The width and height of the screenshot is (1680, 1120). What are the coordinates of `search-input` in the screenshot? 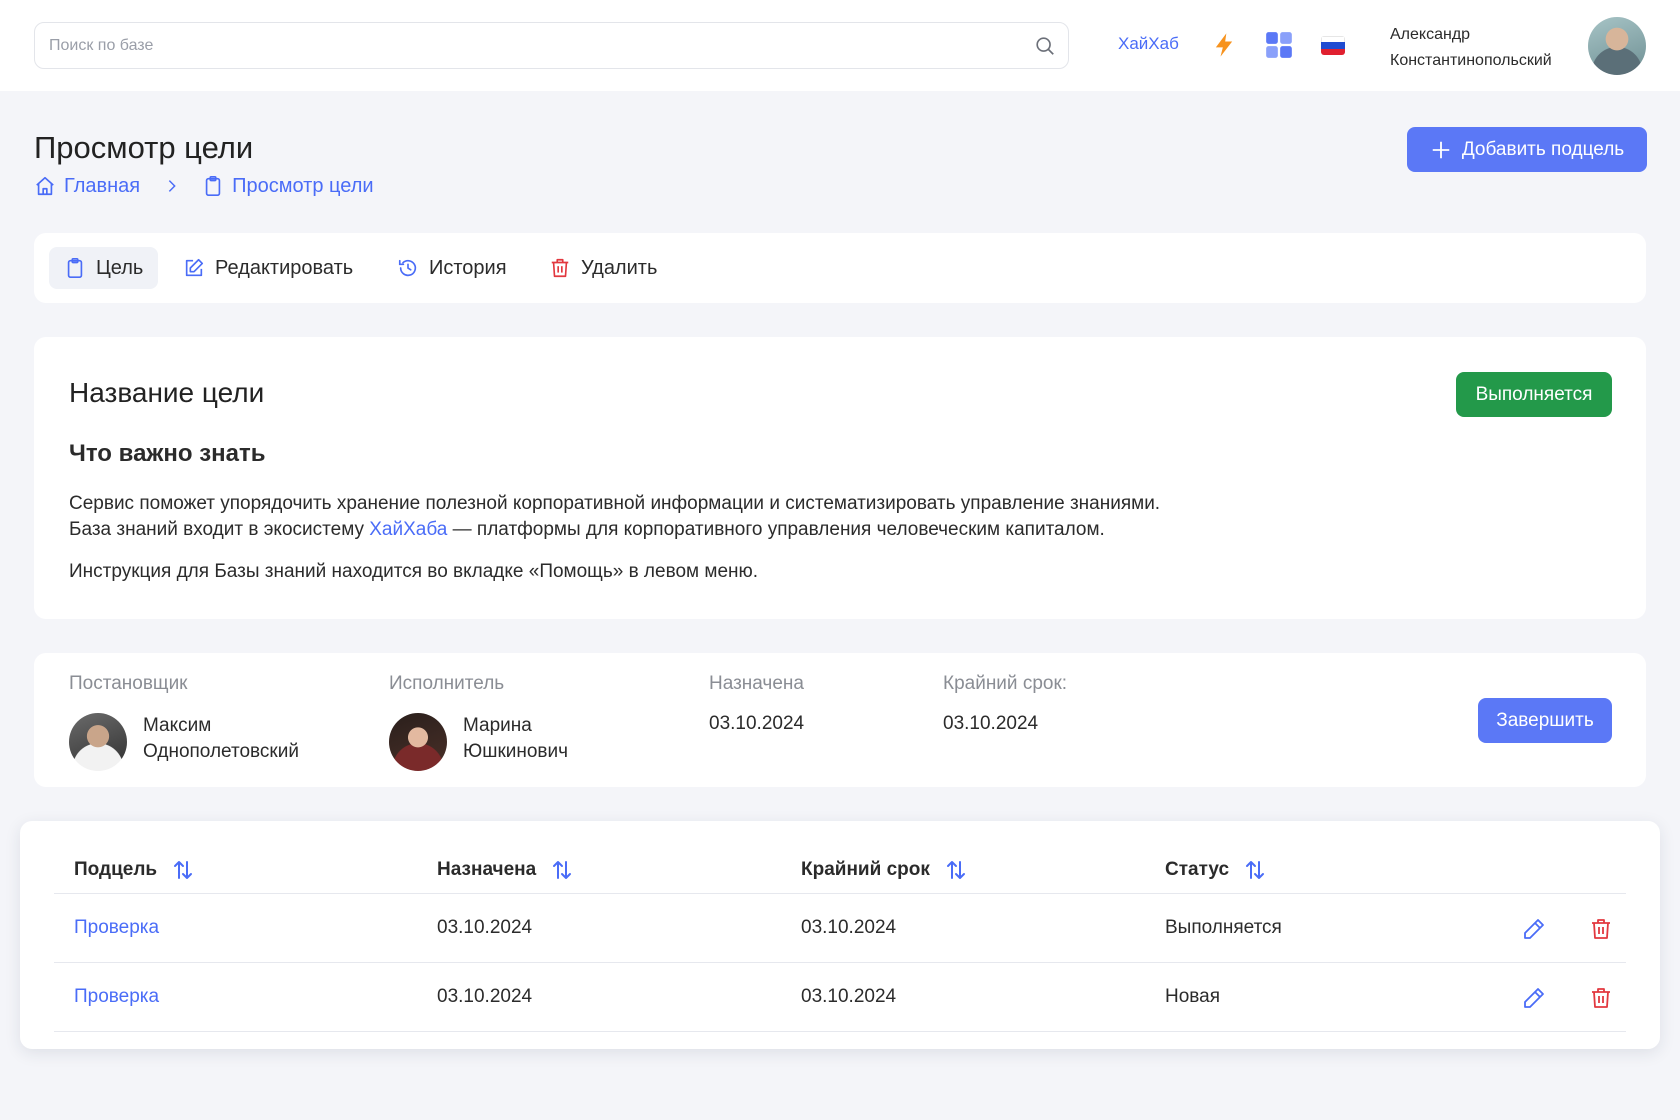 It's located at (529, 45).